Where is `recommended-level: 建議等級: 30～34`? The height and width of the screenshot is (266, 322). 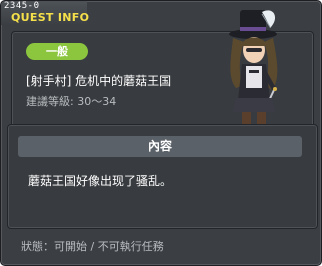
recommended-level: 建議等級: 30～34 is located at coordinates (71, 101).